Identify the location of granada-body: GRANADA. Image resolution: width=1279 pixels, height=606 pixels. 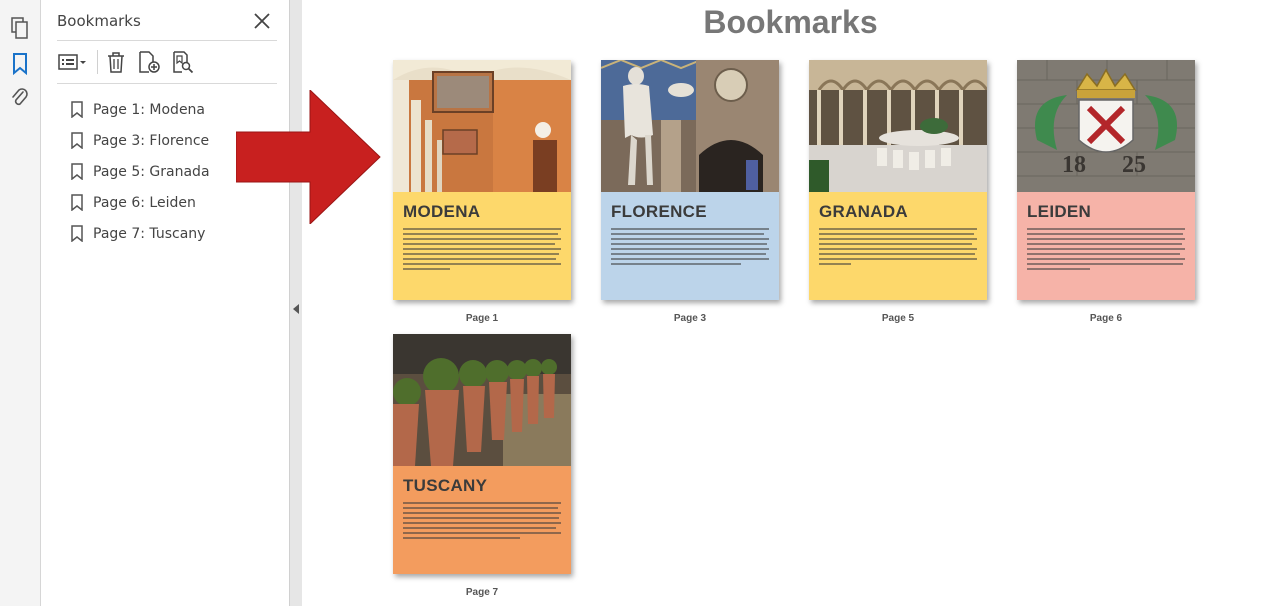
(898, 246).